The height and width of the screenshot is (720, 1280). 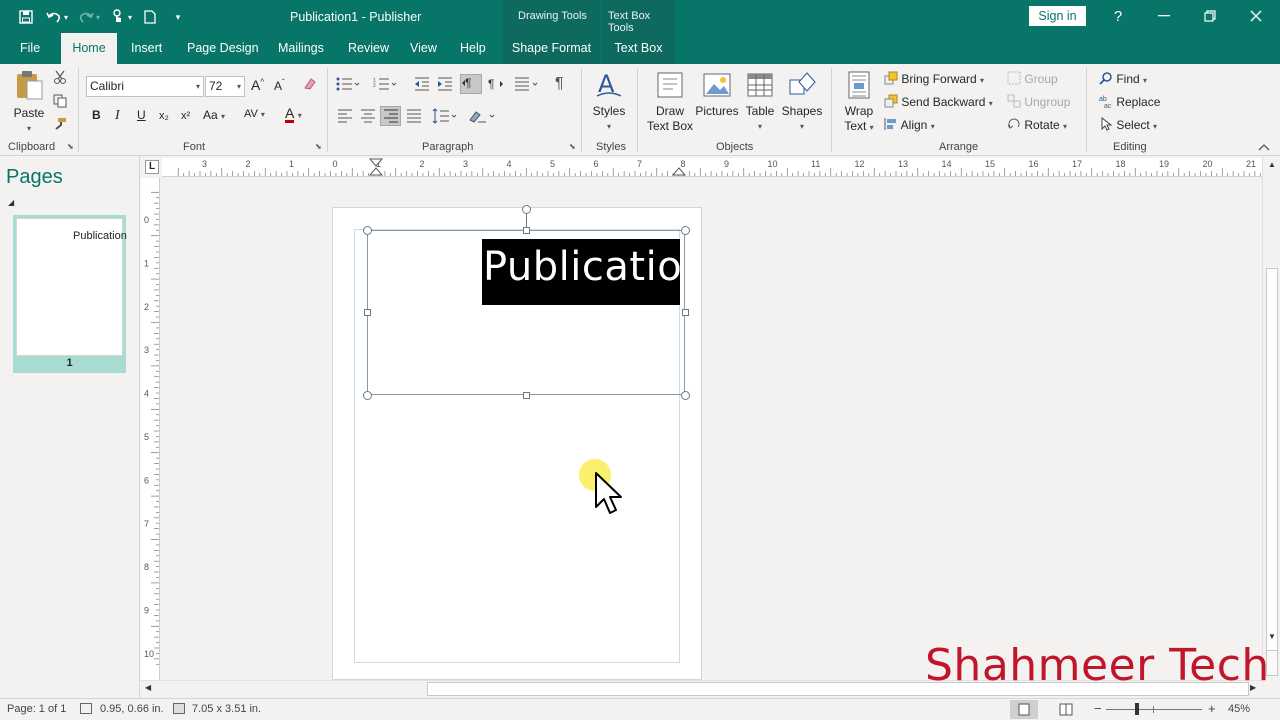 What do you see at coordinates (318, 146) in the screenshot?
I see `font-launcher-icon: ⬊` at bounding box center [318, 146].